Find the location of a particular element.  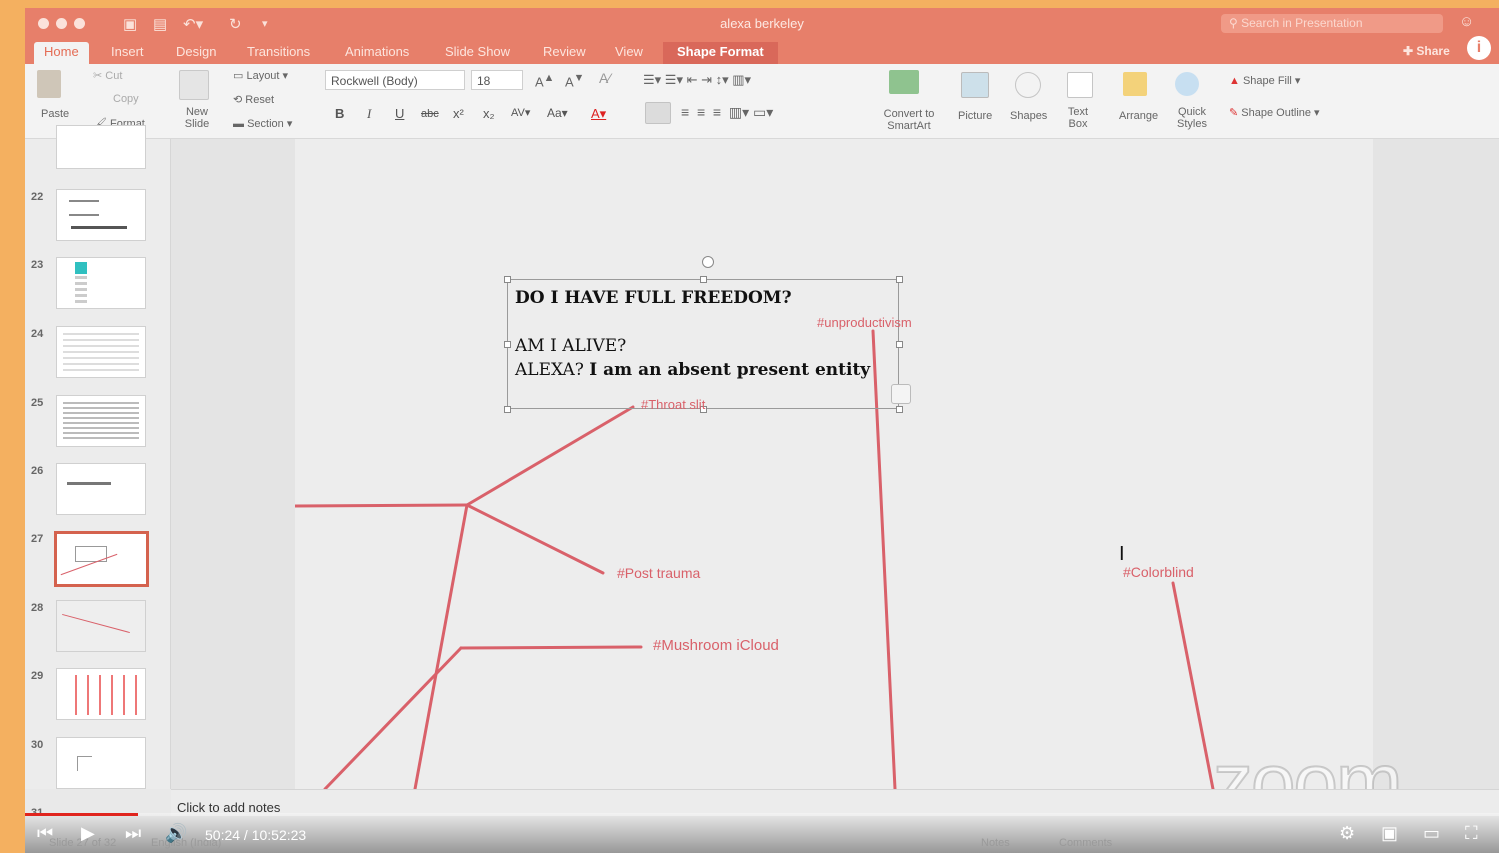

shape-fill-button: ▲ Shape Fill ▾ is located at coordinates (1264, 80).